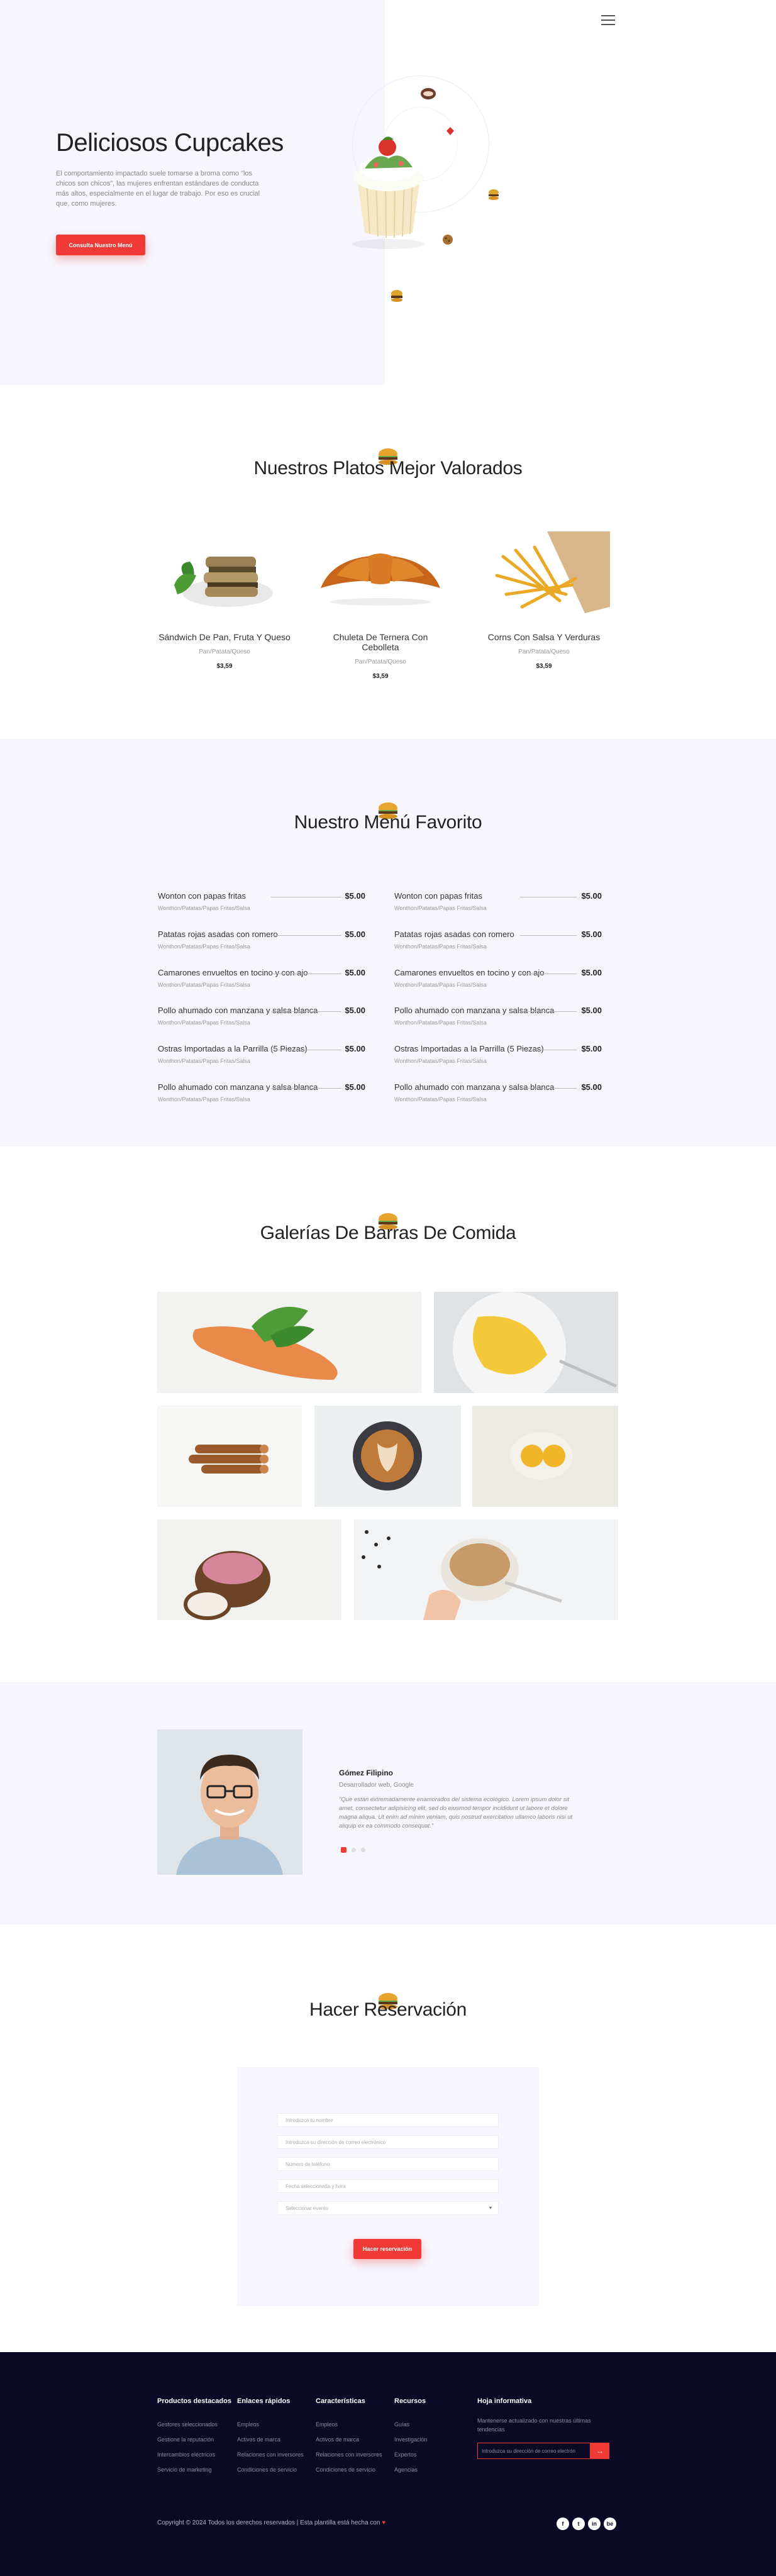 The image size is (776, 2576). What do you see at coordinates (100, 245) in the screenshot?
I see `view-menu-button: Consulta Nuestro Menú` at bounding box center [100, 245].